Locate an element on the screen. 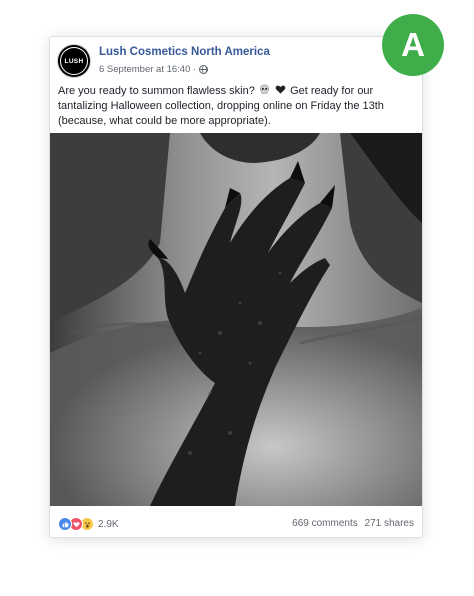 The height and width of the screenshot is (596, 474). post-footer: 2.9K 669 comments 271 shares is located at coordinates (236, 524).